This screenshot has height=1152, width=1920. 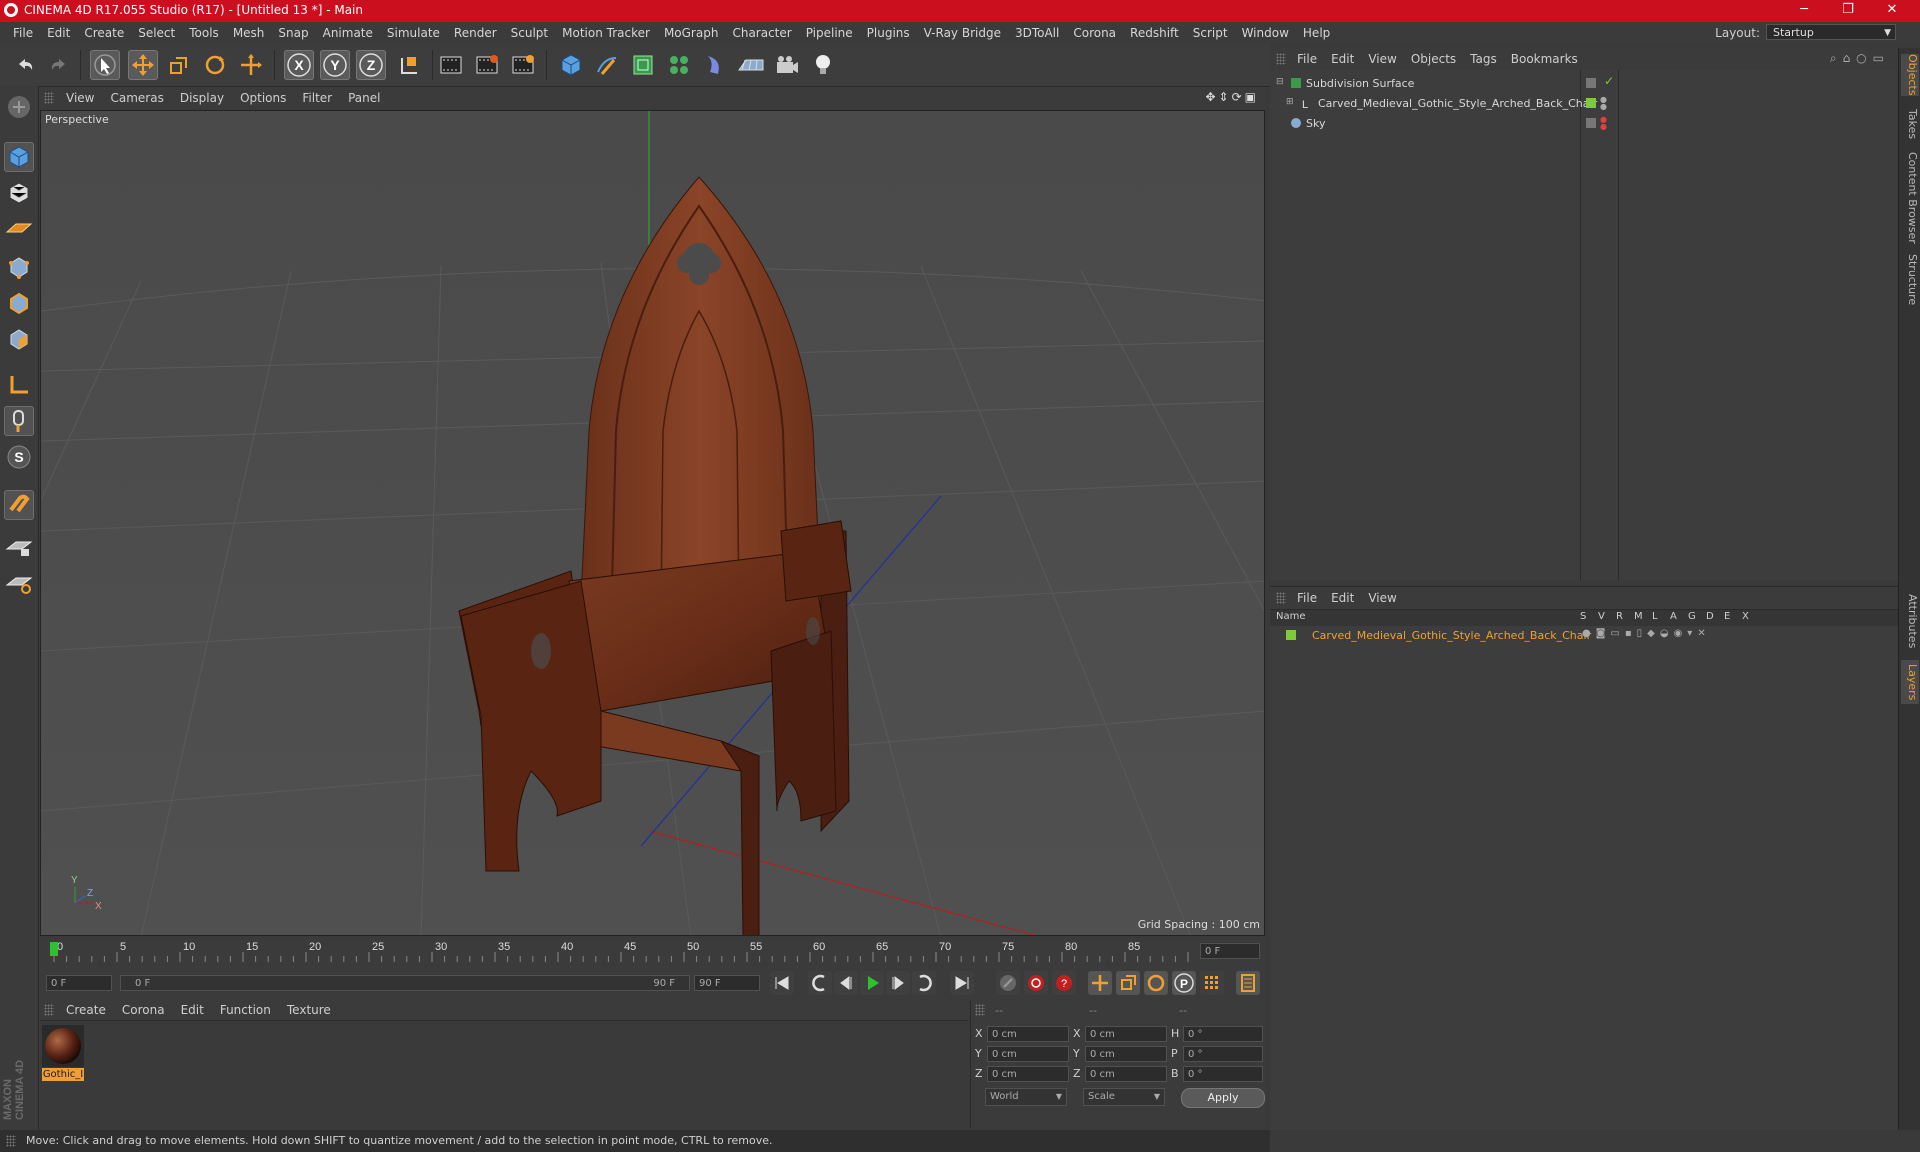 I want to click on tab-layers: Layers, so click(x=1910, y=682).